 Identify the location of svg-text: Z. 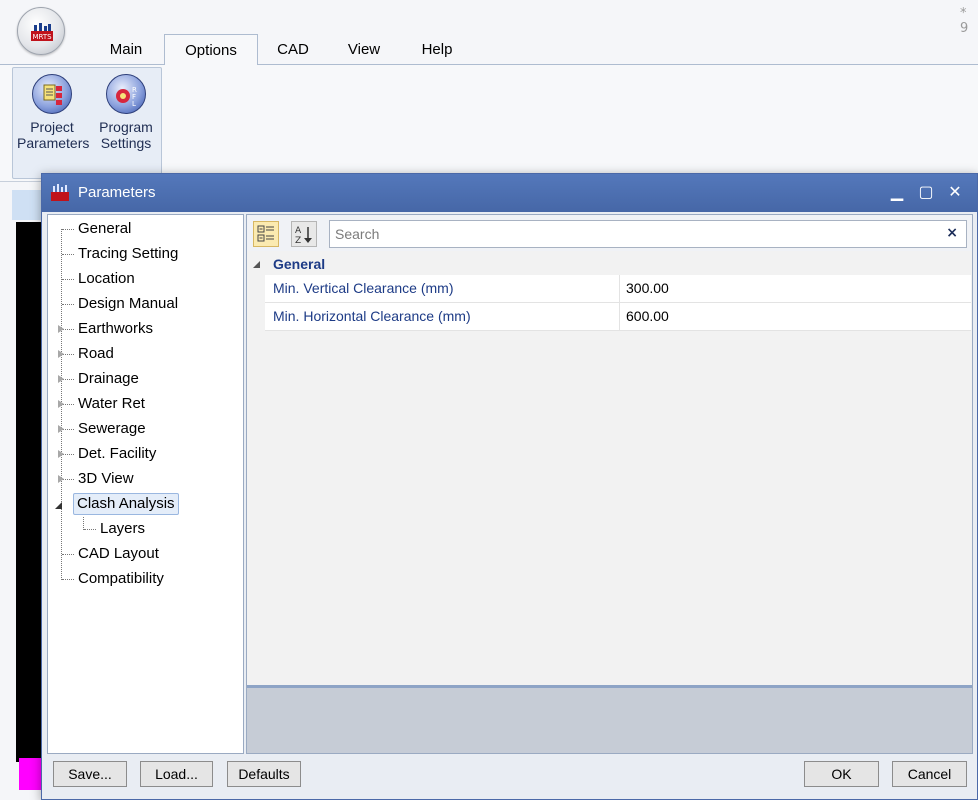
(298, 241).